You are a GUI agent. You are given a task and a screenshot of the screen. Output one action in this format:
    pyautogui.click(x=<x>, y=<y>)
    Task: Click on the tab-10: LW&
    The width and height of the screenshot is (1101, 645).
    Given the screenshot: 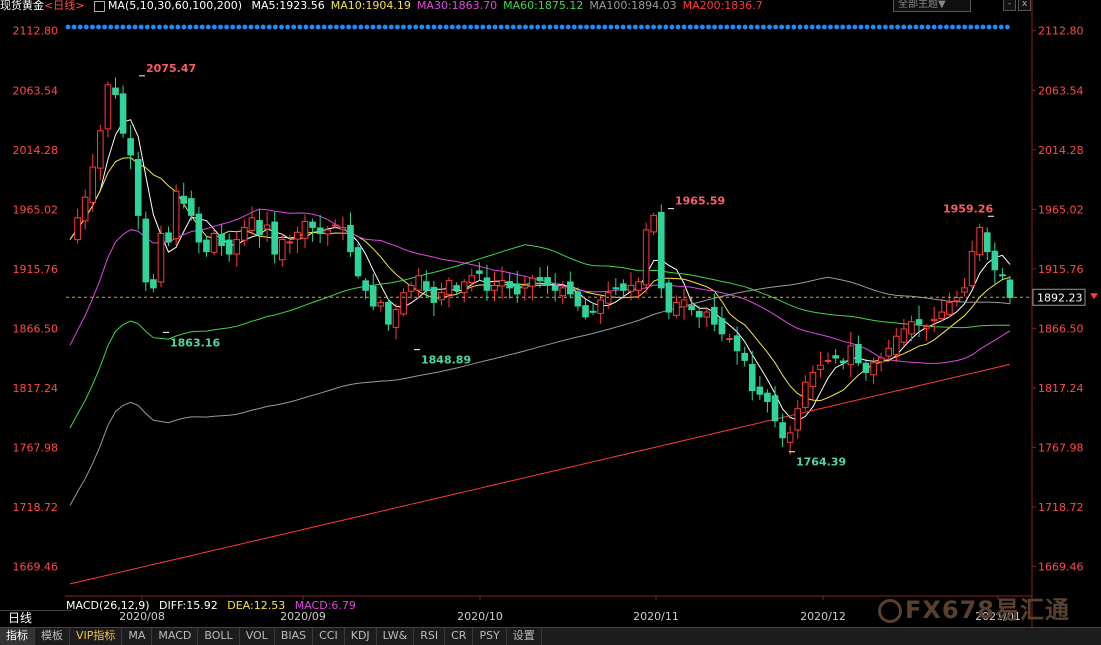 What is the action you would take?
    pyautogui.click(x=396, y=636)
    